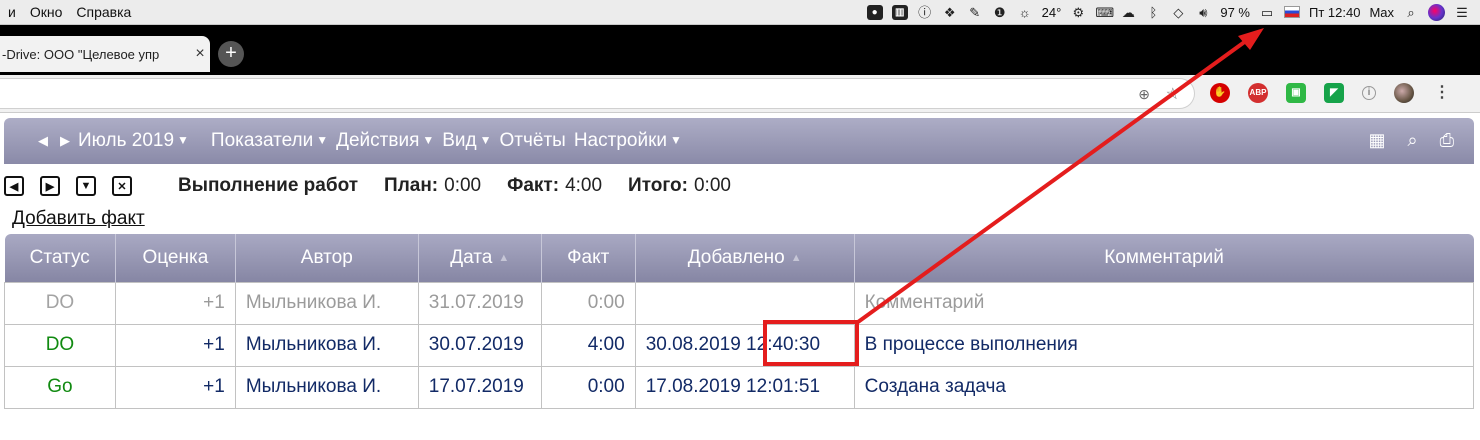 Image resolution: width=1480 pixels, height=440 pixels. What do you see at coordinates (1128, 12) in the screenshot?
I see `cloud-icon: ☁` at bounding box center [1128, 12].